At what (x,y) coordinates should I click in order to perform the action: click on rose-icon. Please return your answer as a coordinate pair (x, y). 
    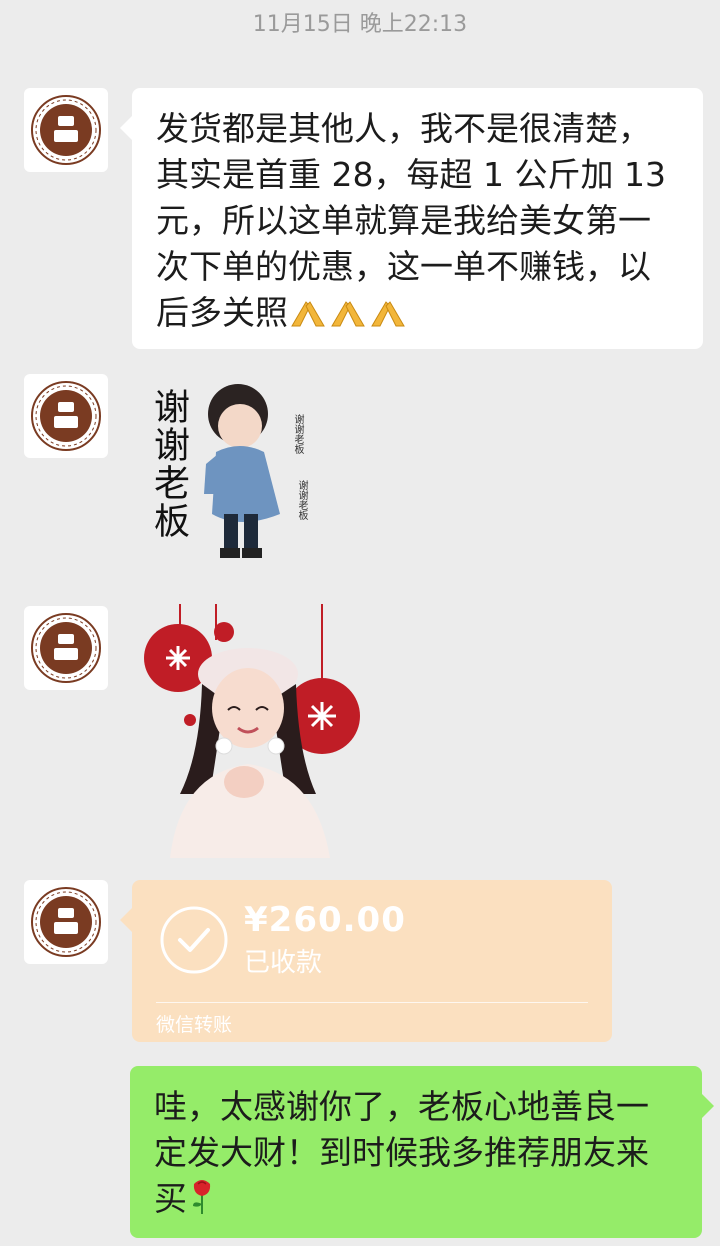
    Looking at the image, I should click on (202, 1202).